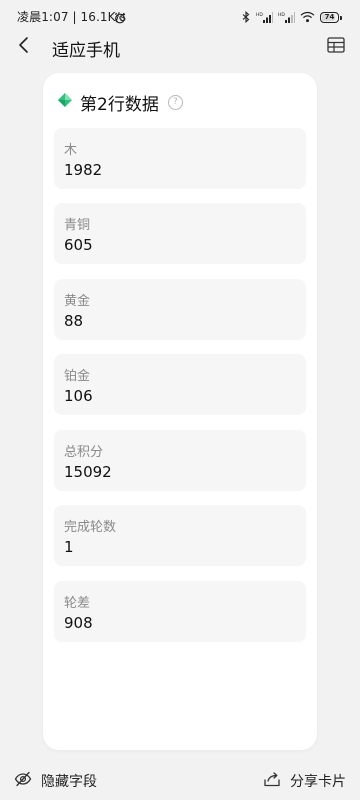  What do you see at coordinates (69, 782) in the screenshot?
I see `hide-fields-label: 隐藏字段` at bounding box center [69, 782].